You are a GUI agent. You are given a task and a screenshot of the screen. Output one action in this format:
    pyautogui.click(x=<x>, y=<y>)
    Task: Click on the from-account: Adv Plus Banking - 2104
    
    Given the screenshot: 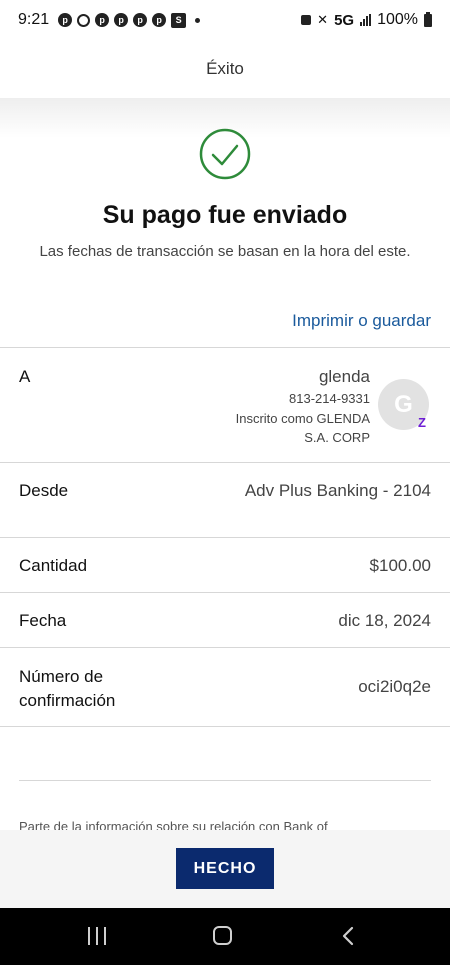 What is the action you would take?
    pyautogui.click(x=337, y=490)
    